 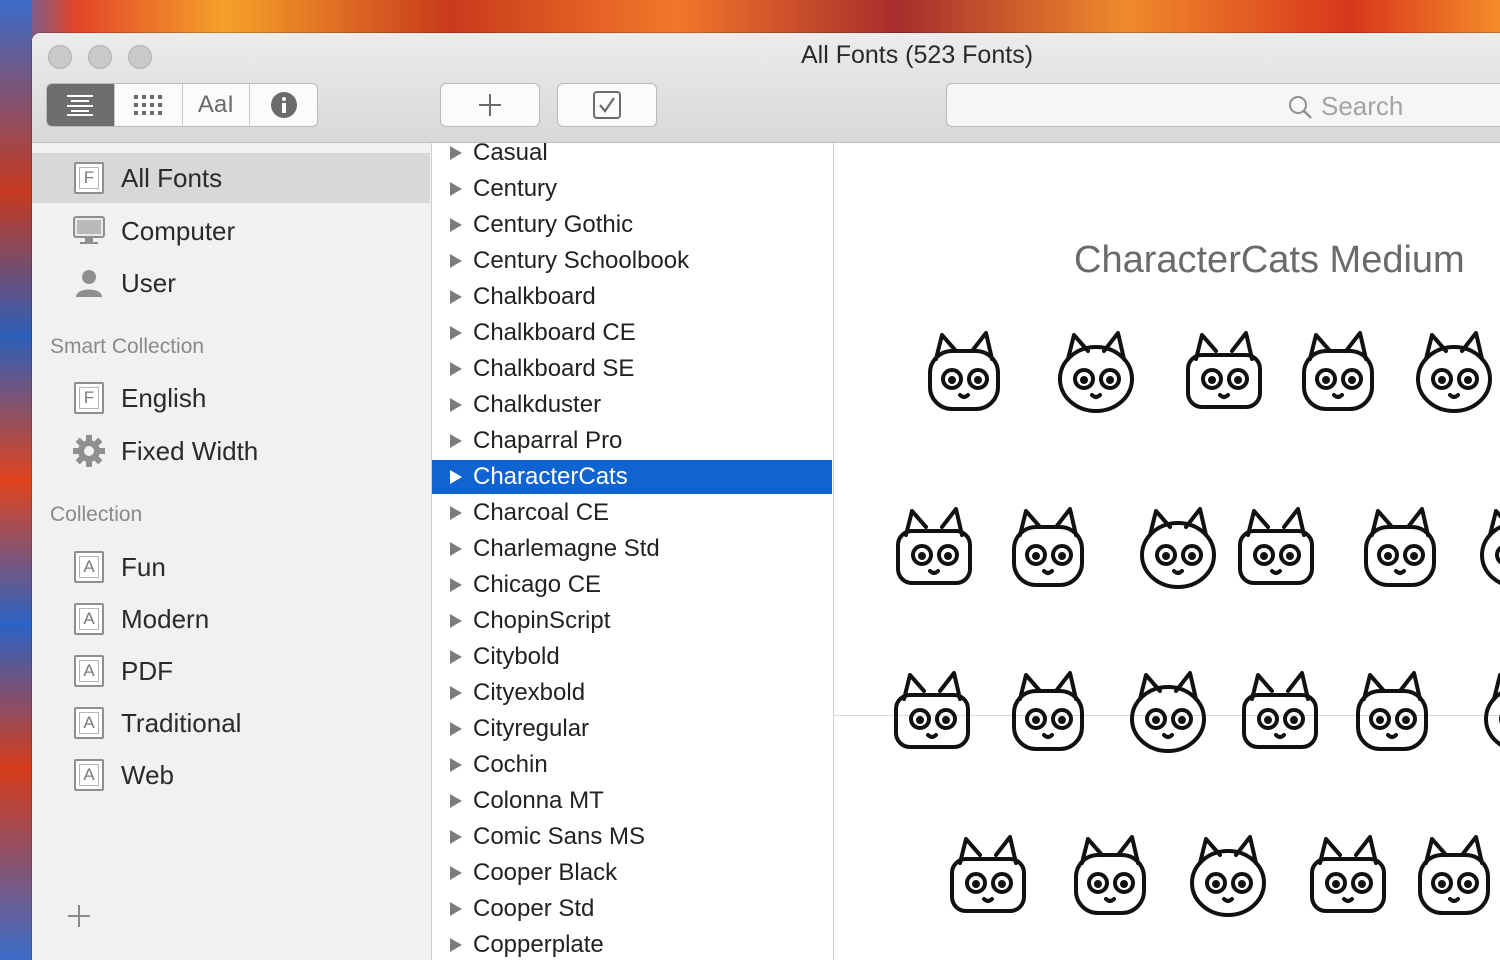 What do you see at coordinates (515, 188) in the screenshot?
I see `font-list-item-label: Century` at bounding box center [515, 188].